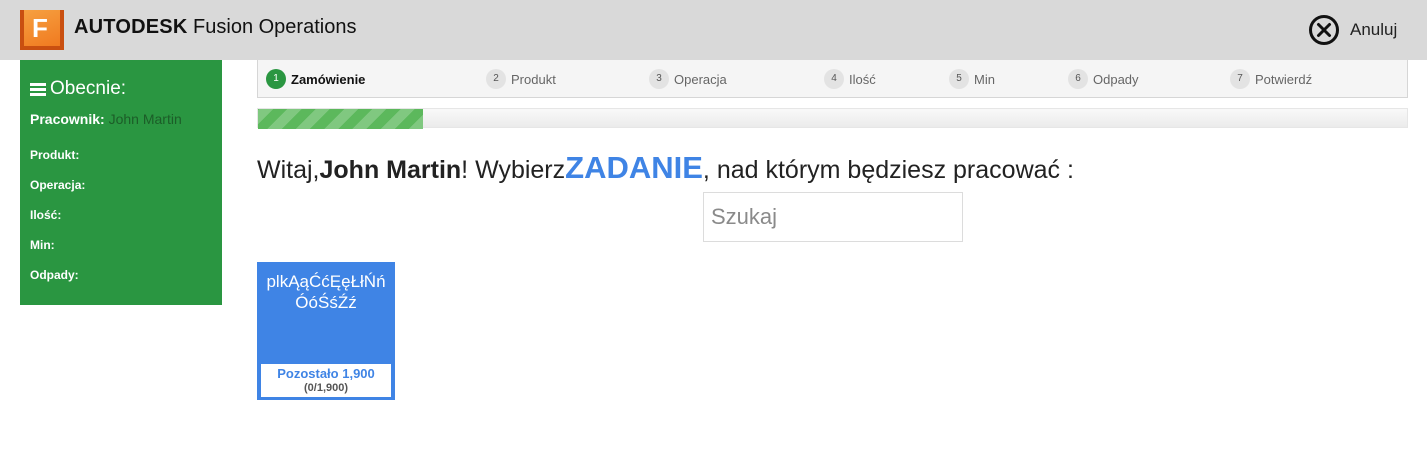 This screenshot has width=1427, height=468. Describe the element at coordinates (42, 245) in the screenshot. I see `min-field-label: Min:` at that location.